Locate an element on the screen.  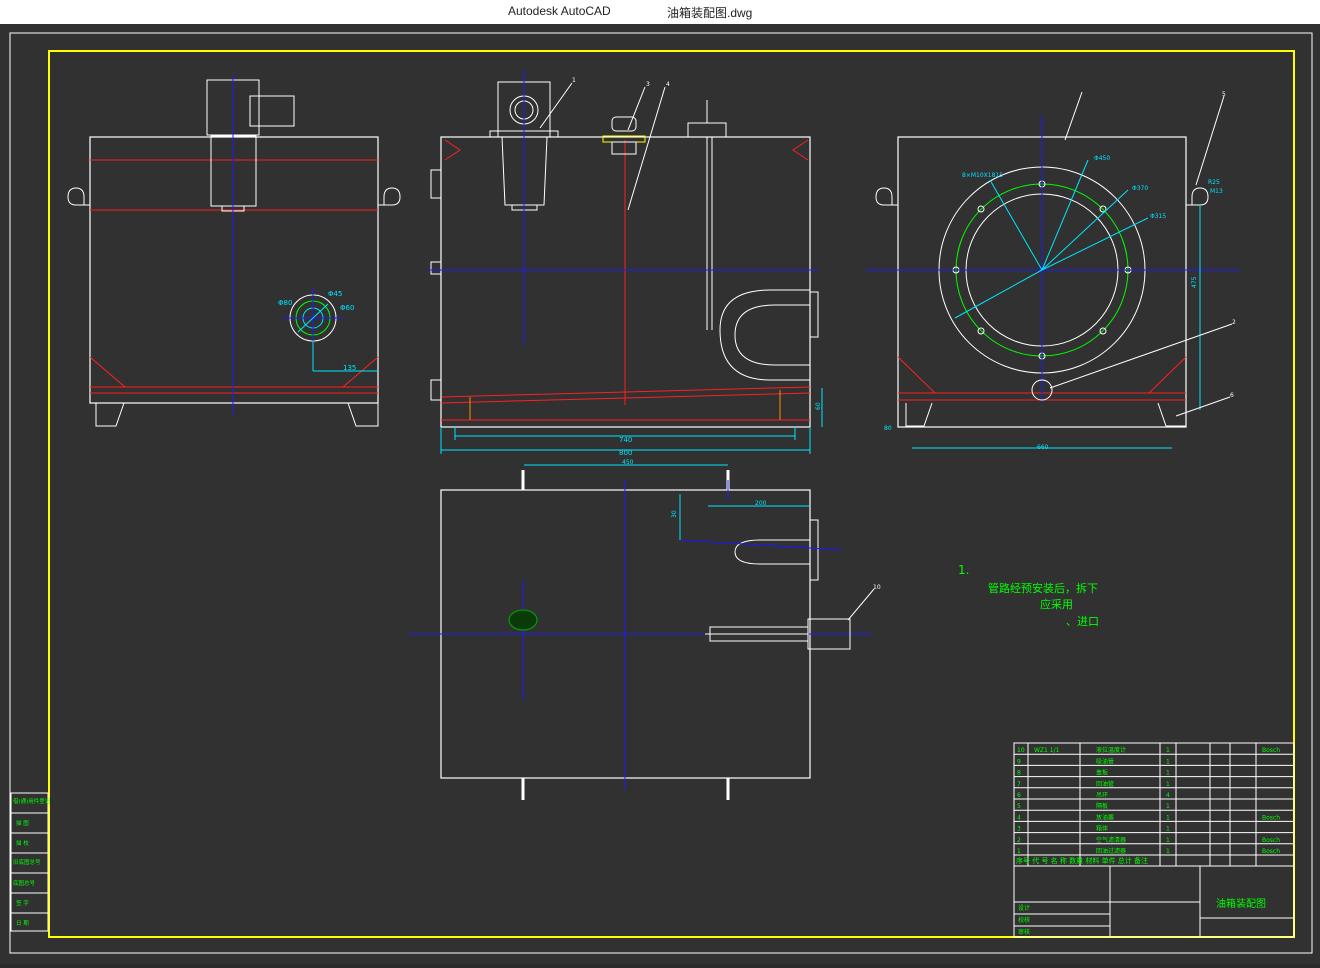
side-view: 1 3 4 740 800 60 is located at coordinates (625, 263).